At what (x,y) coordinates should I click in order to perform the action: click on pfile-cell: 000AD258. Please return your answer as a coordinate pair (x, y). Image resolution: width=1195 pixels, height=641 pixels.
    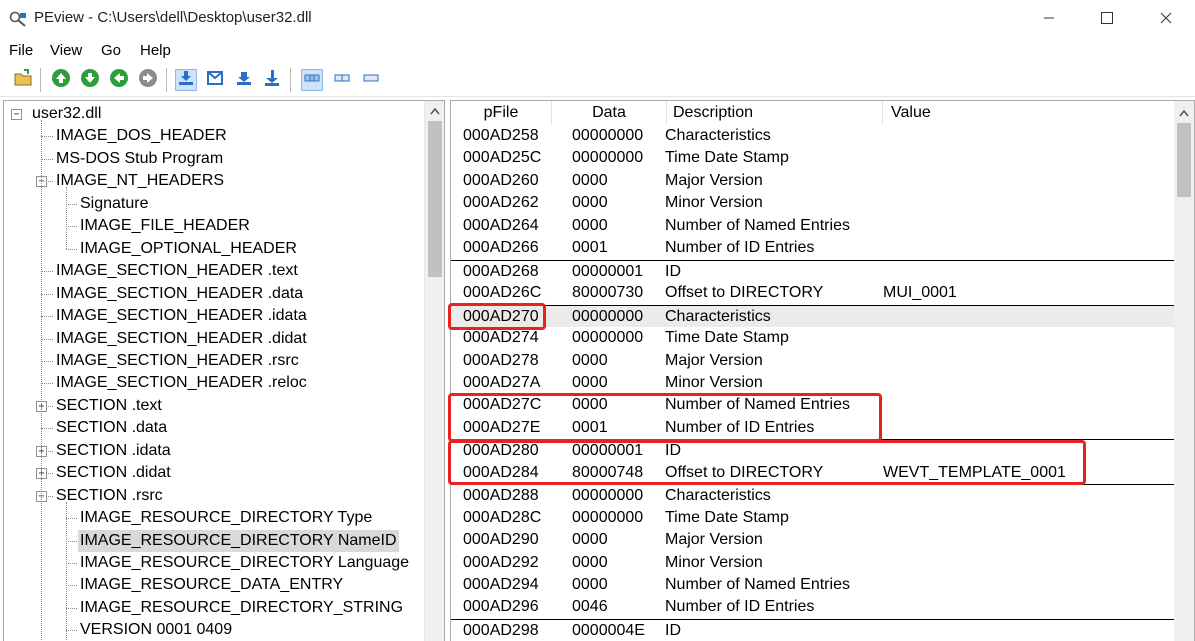
    Looking at the image, I should click on (501, 135).